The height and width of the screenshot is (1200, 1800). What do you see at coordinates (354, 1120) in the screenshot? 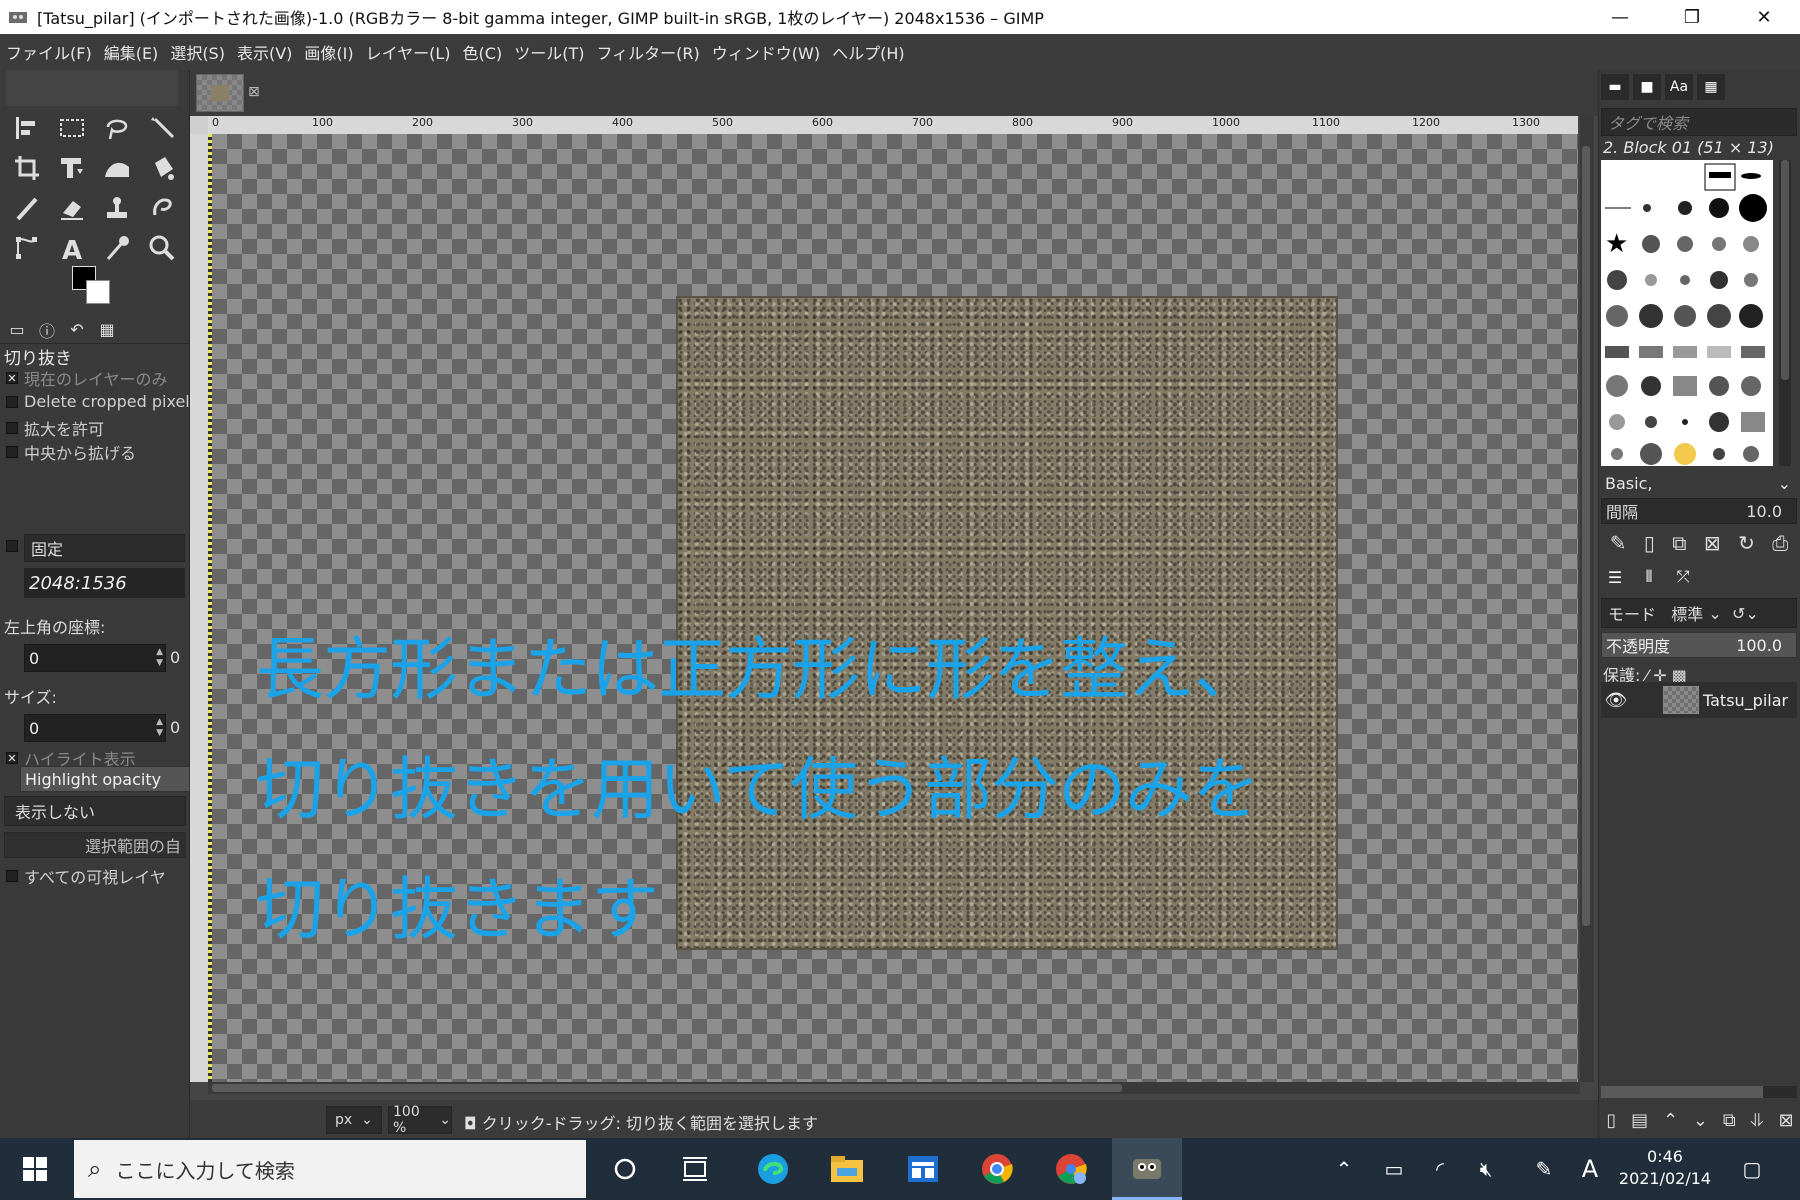
I see `unit-select: px ⌄` at bounding box center [354, 1120].